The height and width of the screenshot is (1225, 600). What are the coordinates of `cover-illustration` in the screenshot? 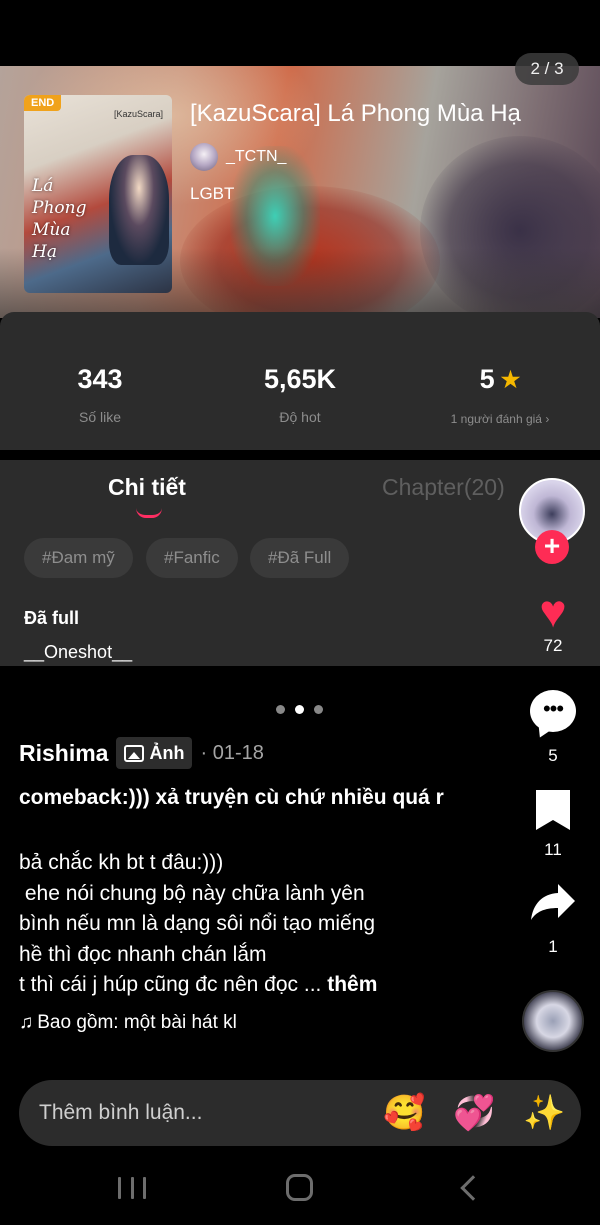 It's located at (139, 210).